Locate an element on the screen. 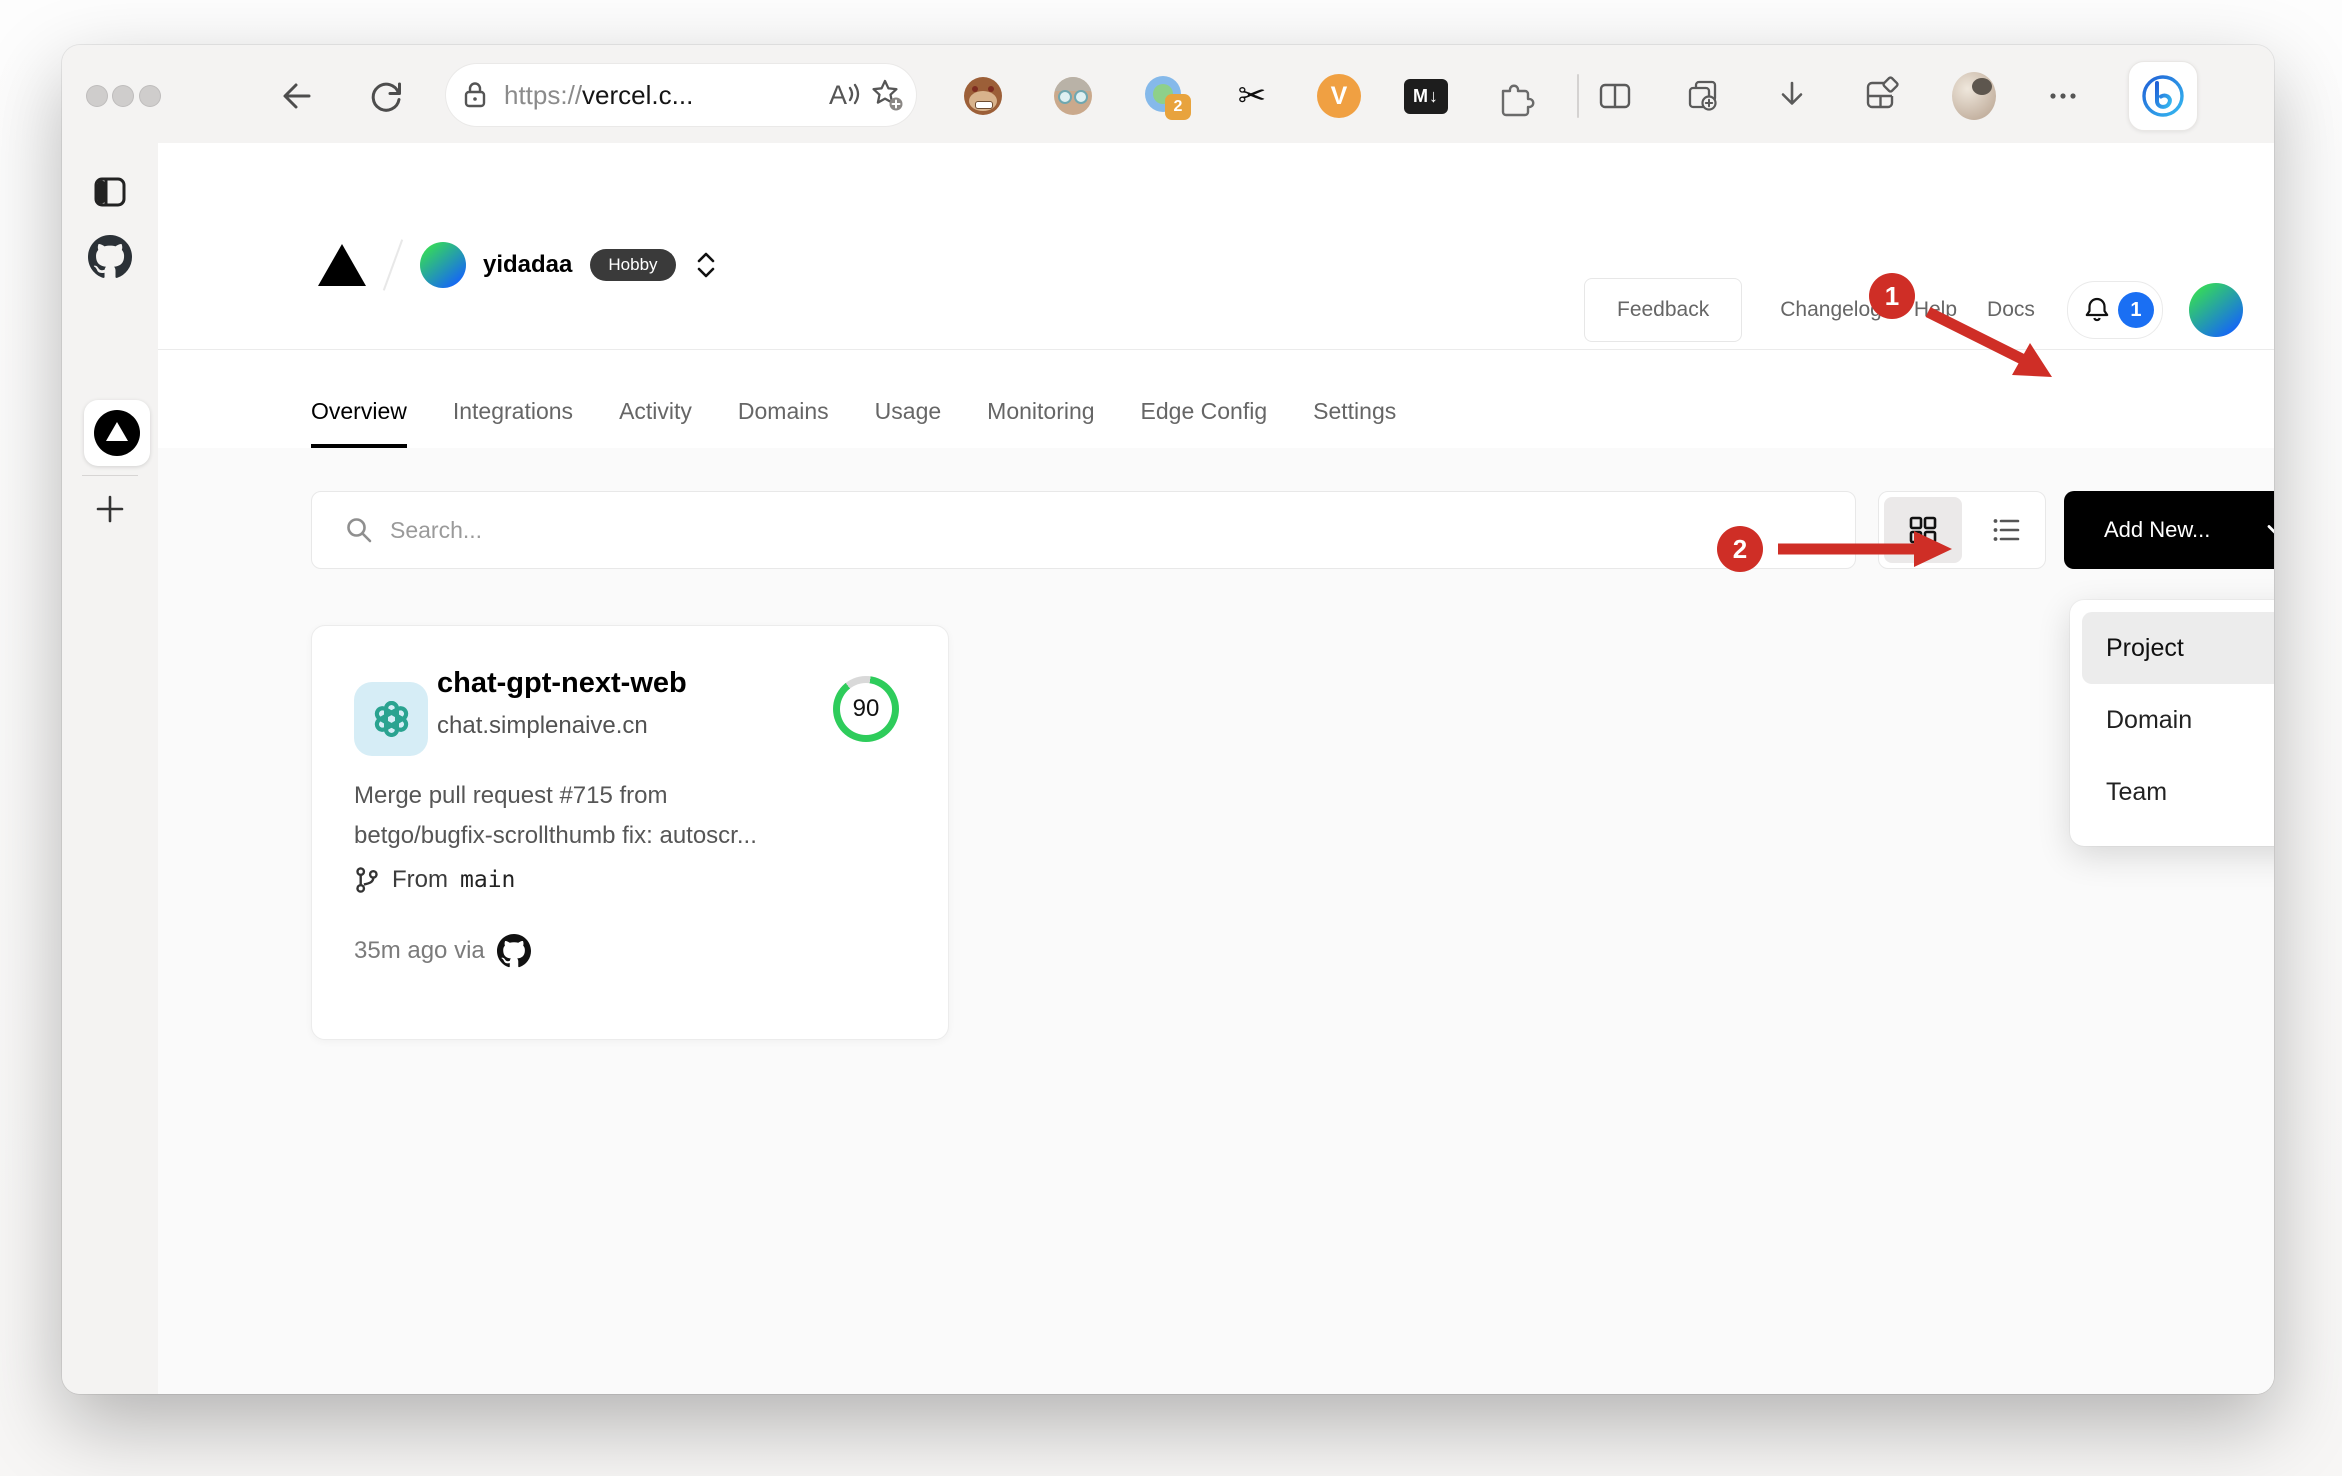 The image size is (2342, 1476). user-avatar is located at coordinates (2215, 310).